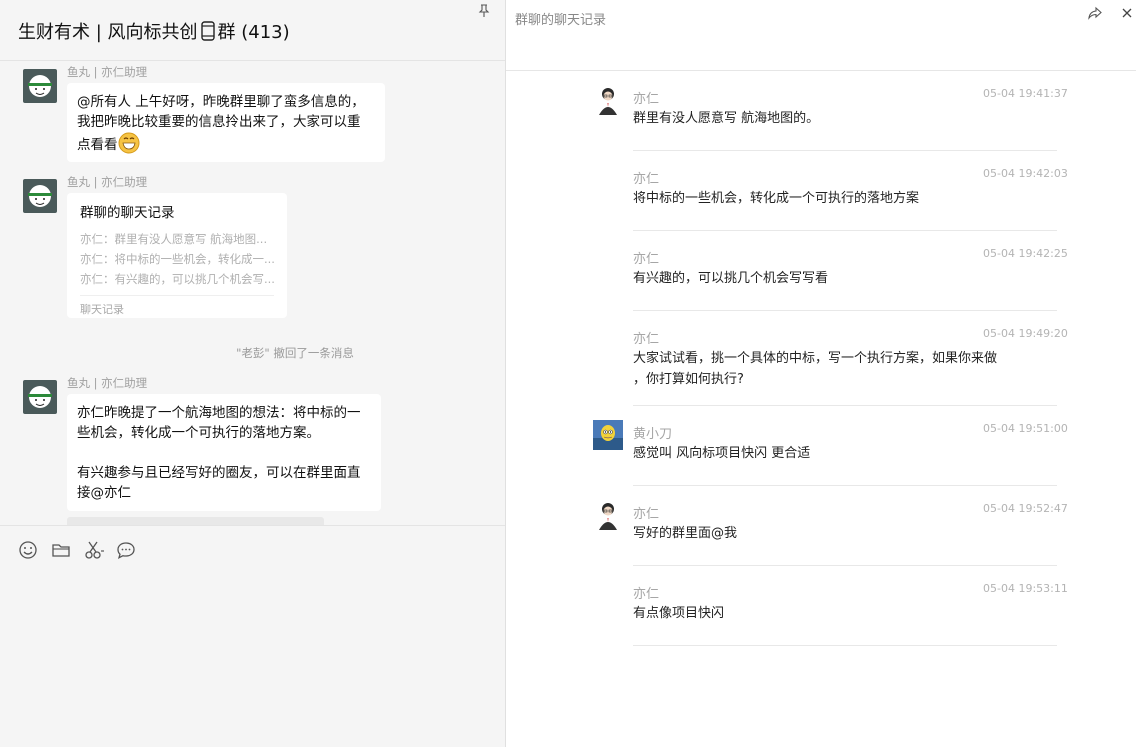 The height and width of the screenshot is (747, 1136). What do you see at coordinates (177, 306) in the screenshot?
I see `card-footer: 聊天记录` at bounding box center [177, 306].